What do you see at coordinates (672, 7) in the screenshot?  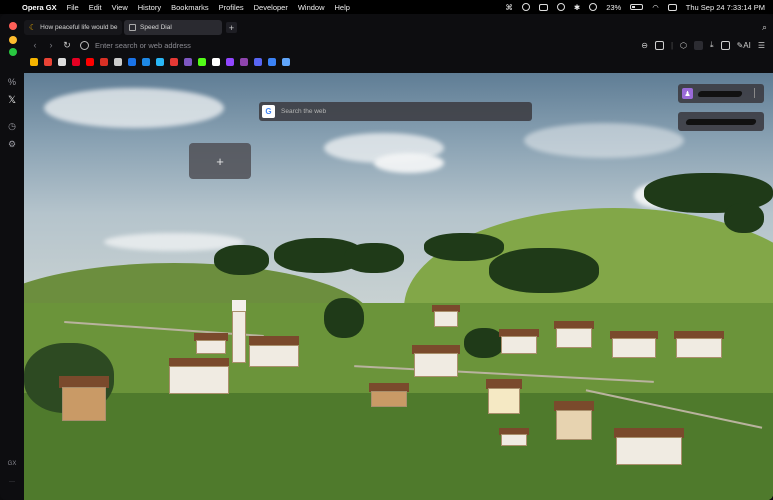 I see `control-center-icon` at bounding box center [672, 7].